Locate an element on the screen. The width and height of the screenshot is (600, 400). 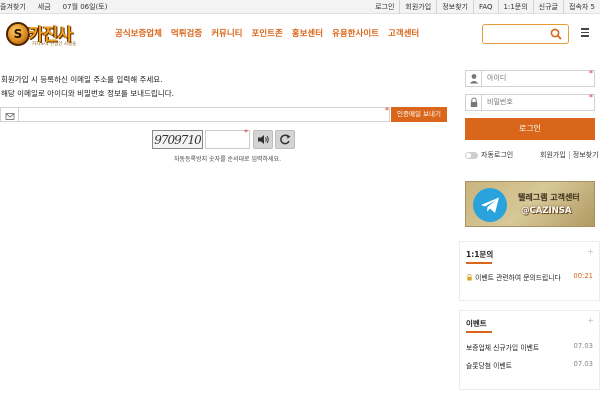
events-box-title: 이벤트 is located at coordinates (476, 323).